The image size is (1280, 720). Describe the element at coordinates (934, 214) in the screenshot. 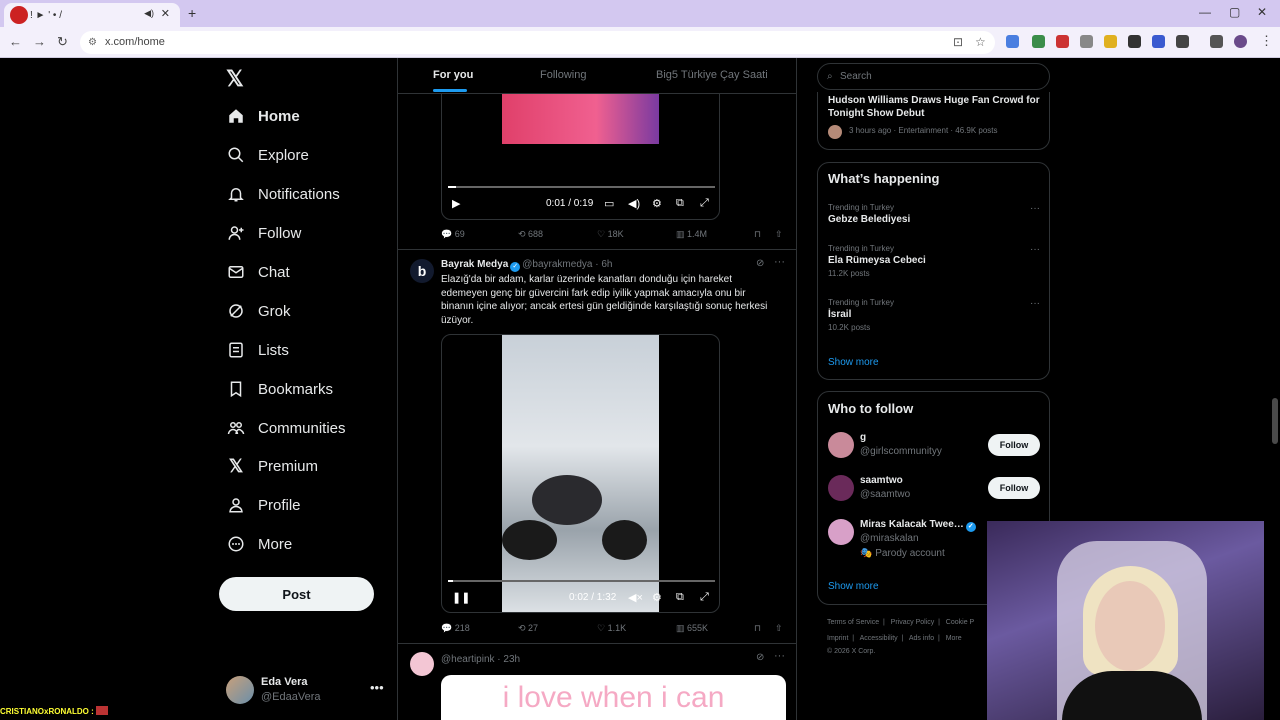

I see `trend-item: Trending in Turkey Gebze Belediyesi ···` at that location.